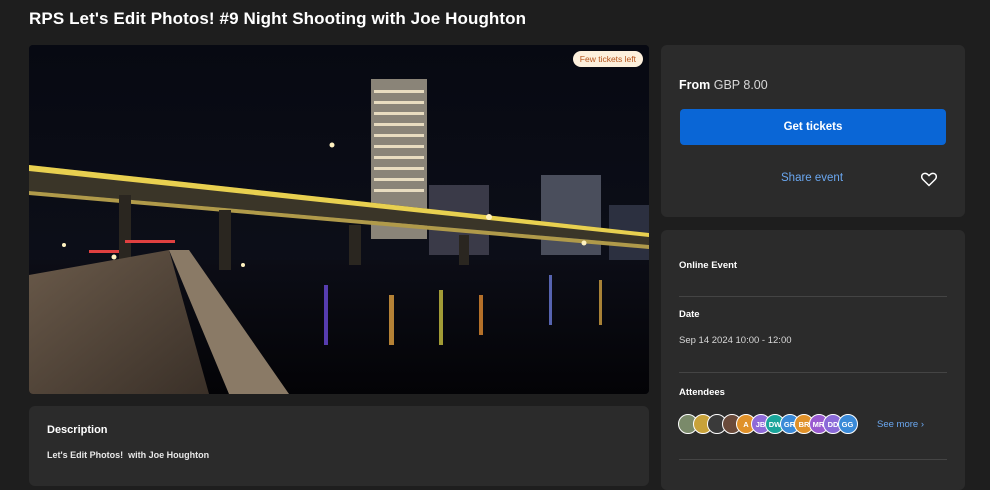 This screenshot has height=490, width=990. I want to click on description-heading: Description, so click(77, 430).